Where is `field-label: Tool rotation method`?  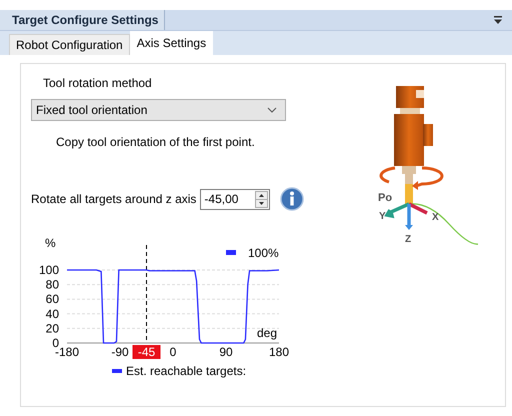 field-label: Tool rotation method is located at coordinates (98, 83).